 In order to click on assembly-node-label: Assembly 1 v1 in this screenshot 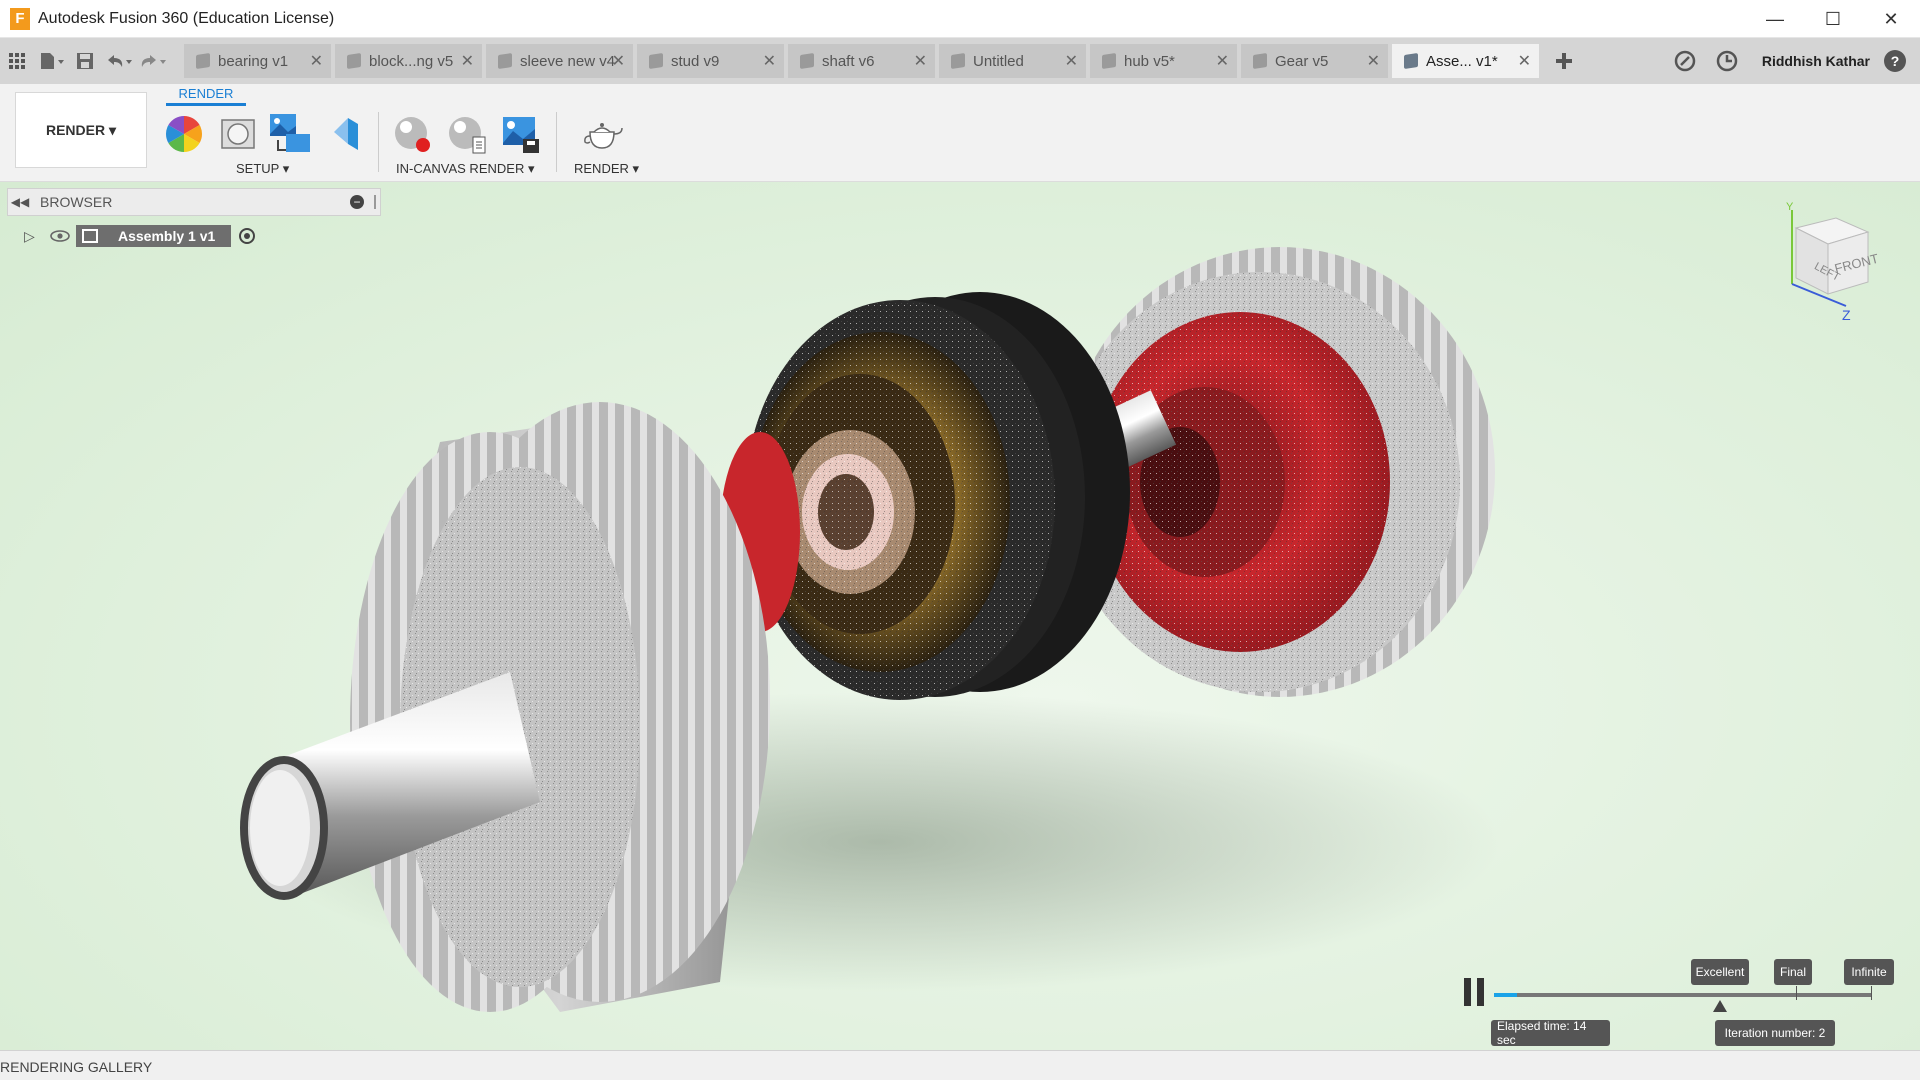, I will do `click(167, 236)`.